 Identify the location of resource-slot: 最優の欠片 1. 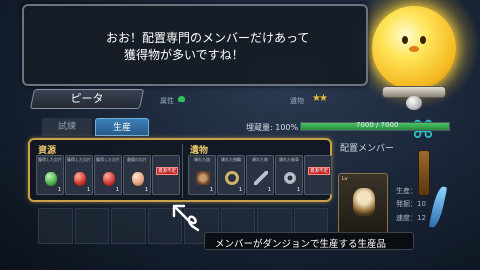
(137, 175).